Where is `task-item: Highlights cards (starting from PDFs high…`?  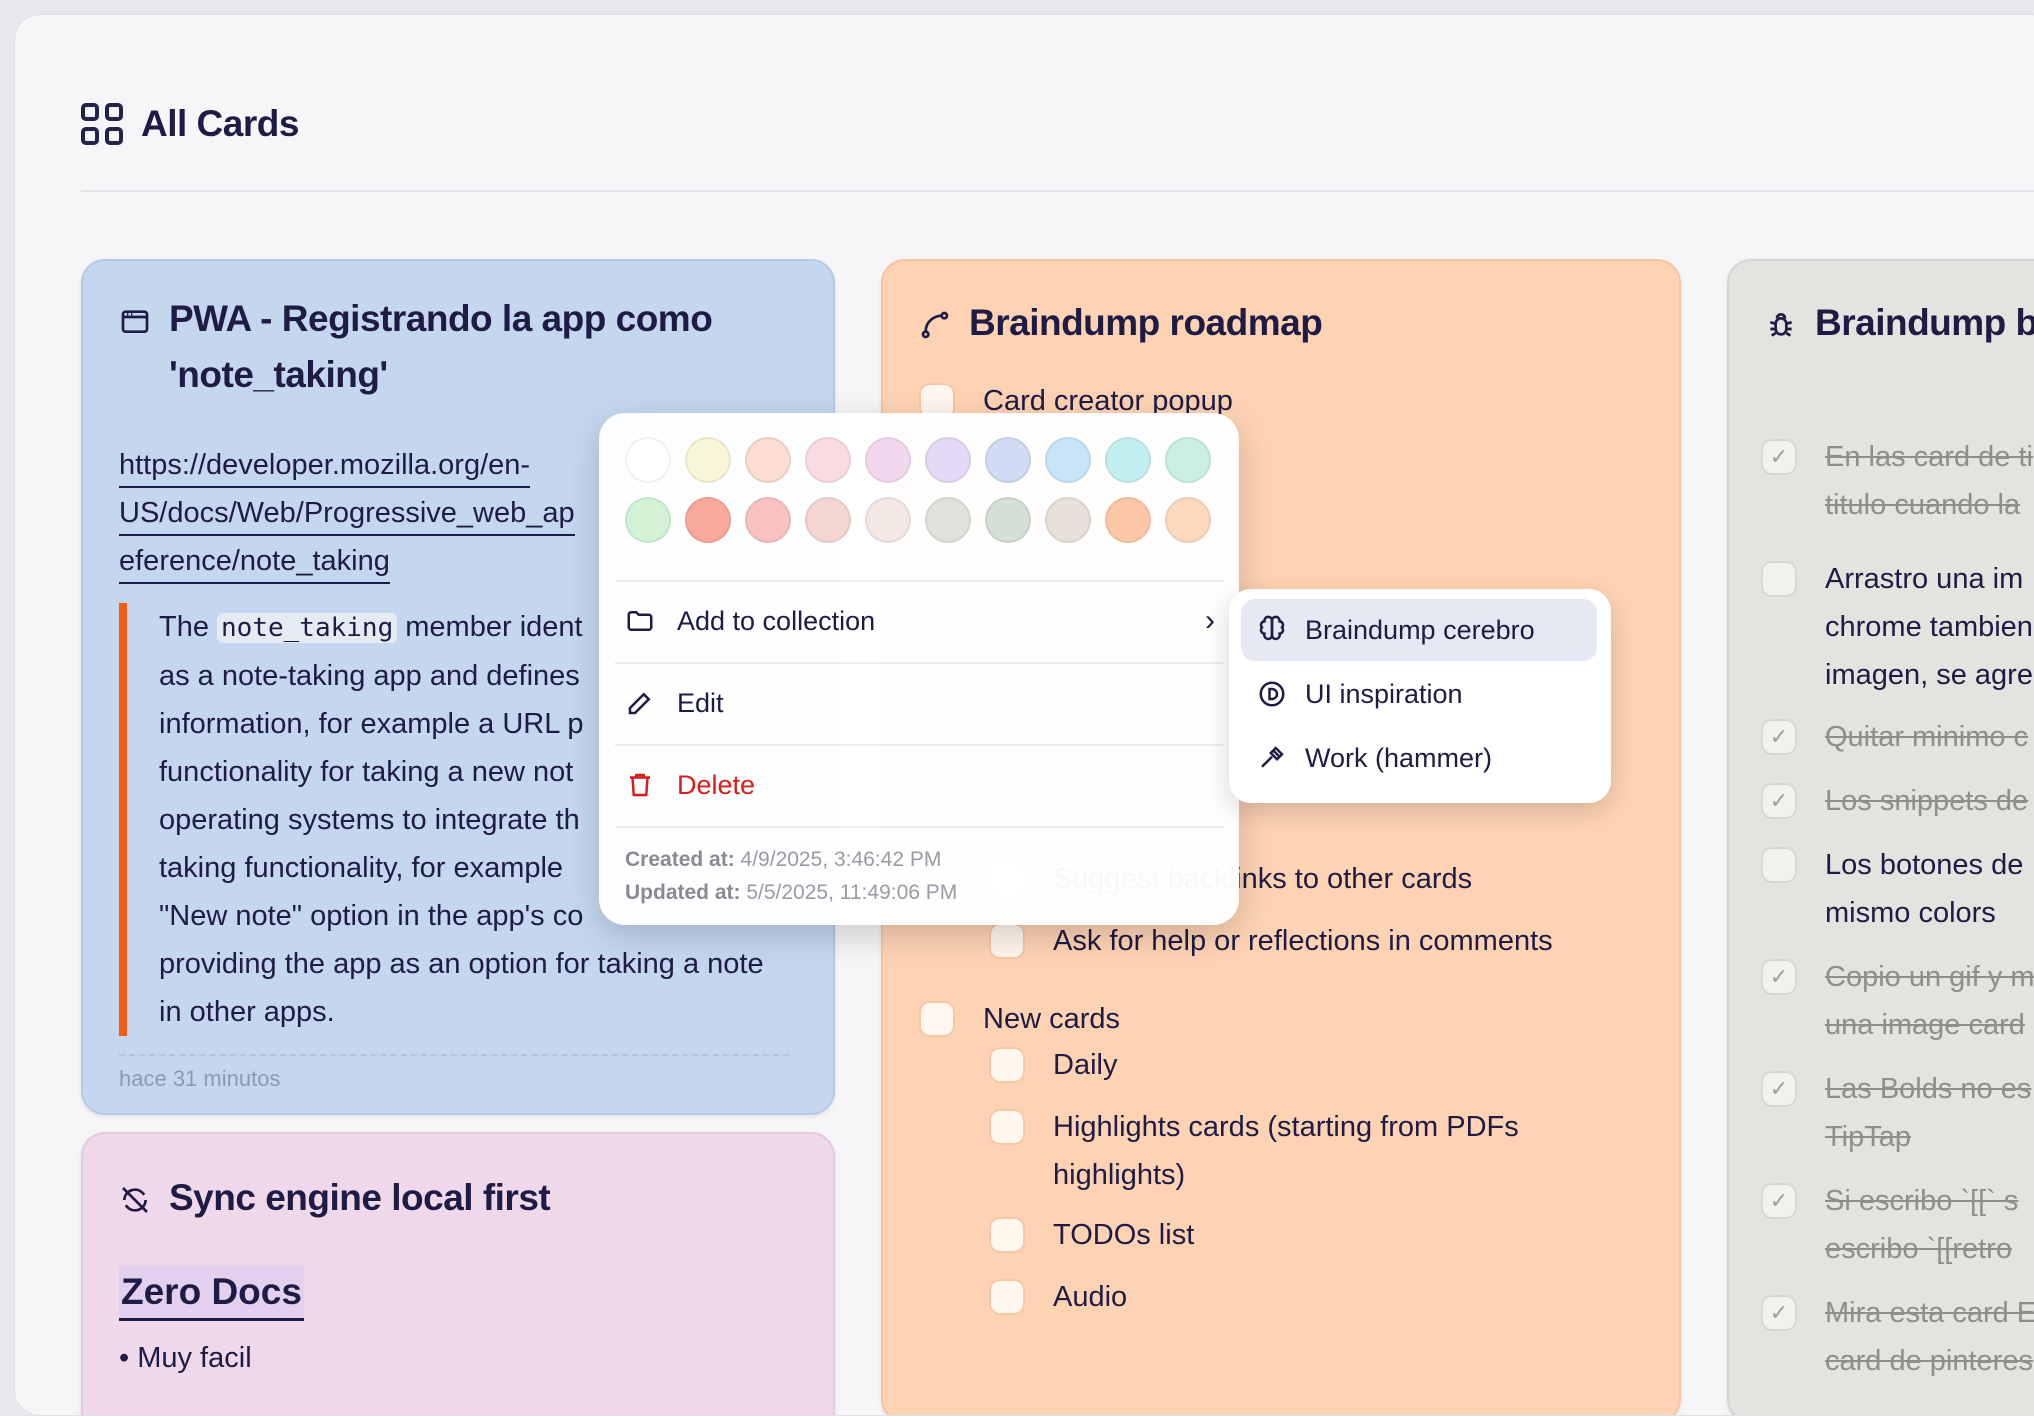 task-item: Highlights cards (starting from PDFs high… is located at coordinates (1254, 1151).